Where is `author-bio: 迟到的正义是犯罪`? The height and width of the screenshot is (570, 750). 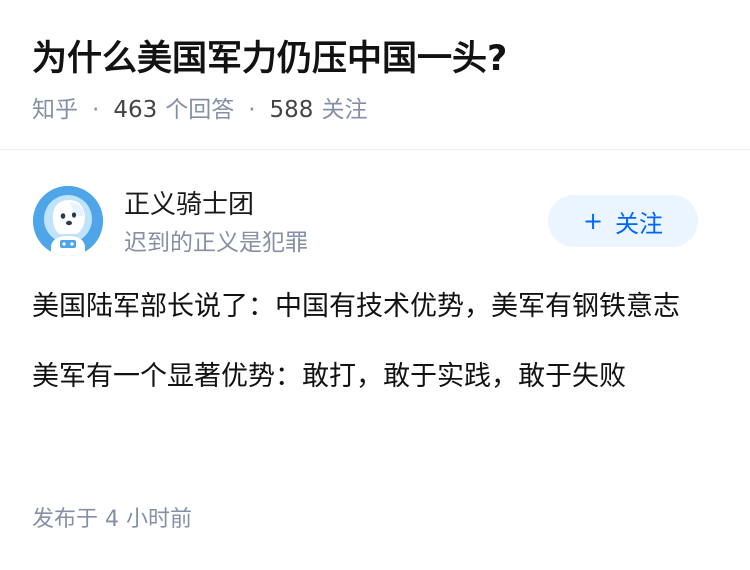
author-bio: 迟到的正义是犯罪 is located at coordinates (216, 243).